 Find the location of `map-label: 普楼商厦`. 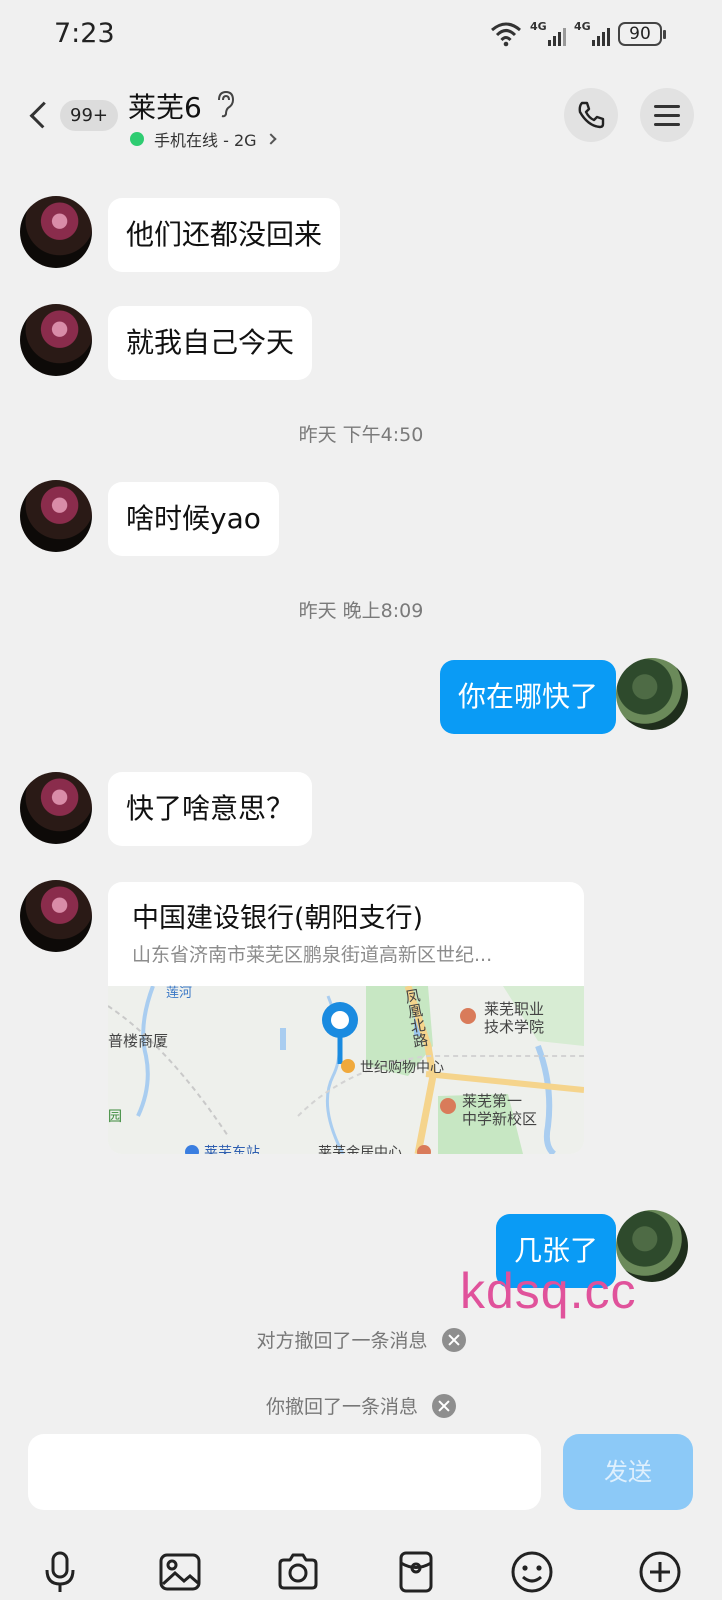

map-label: 普楼商厦 is located at coordinates (138, 1041).